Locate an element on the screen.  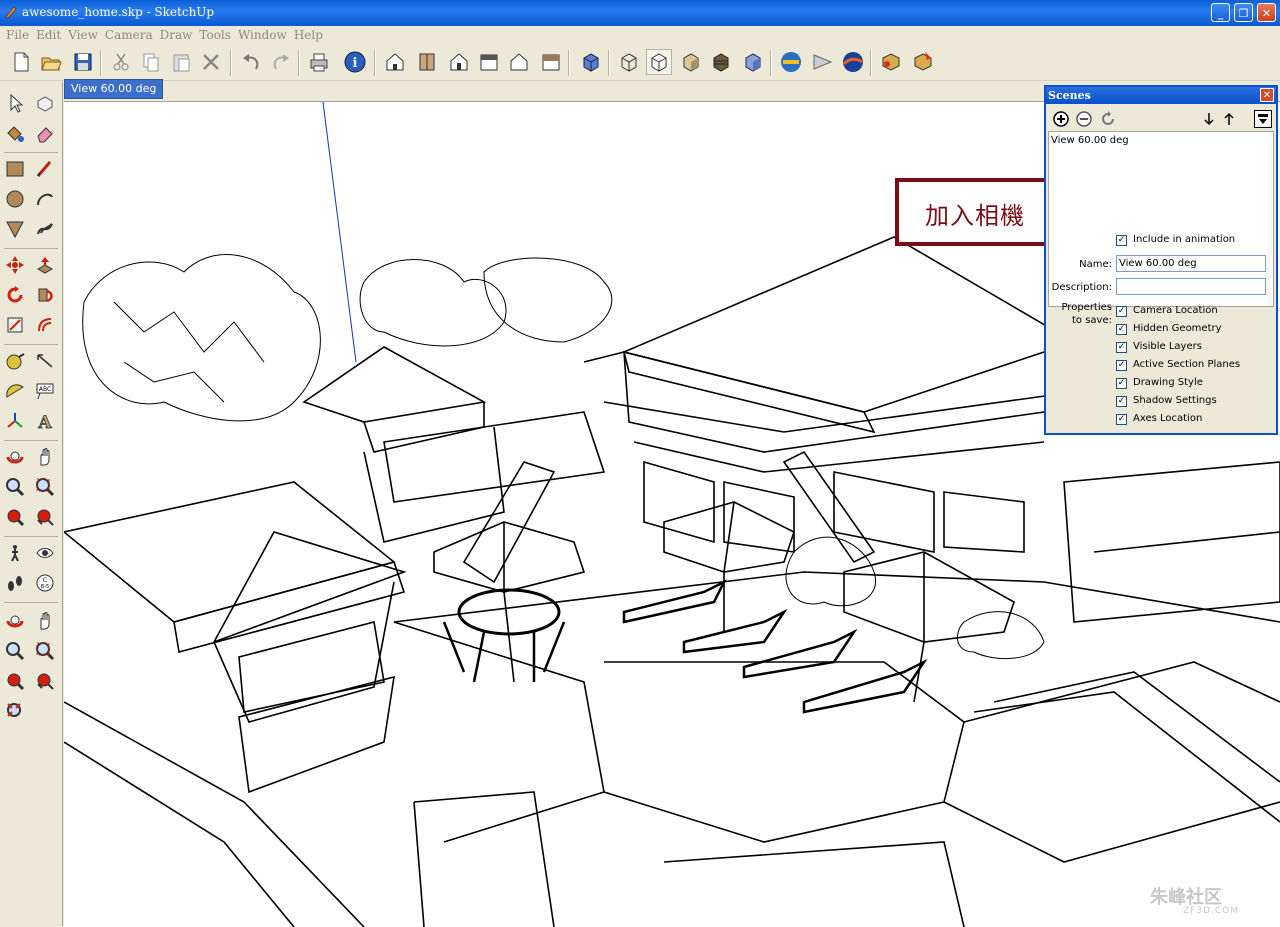
drawing-style-checkbox: ✓ is located at coordinates (1121, 383).